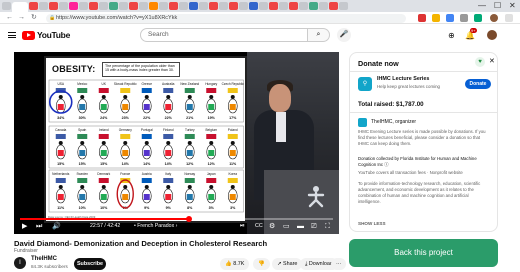  I want to click on fundraiser-tag: Fundraiser, so click(26, 251).